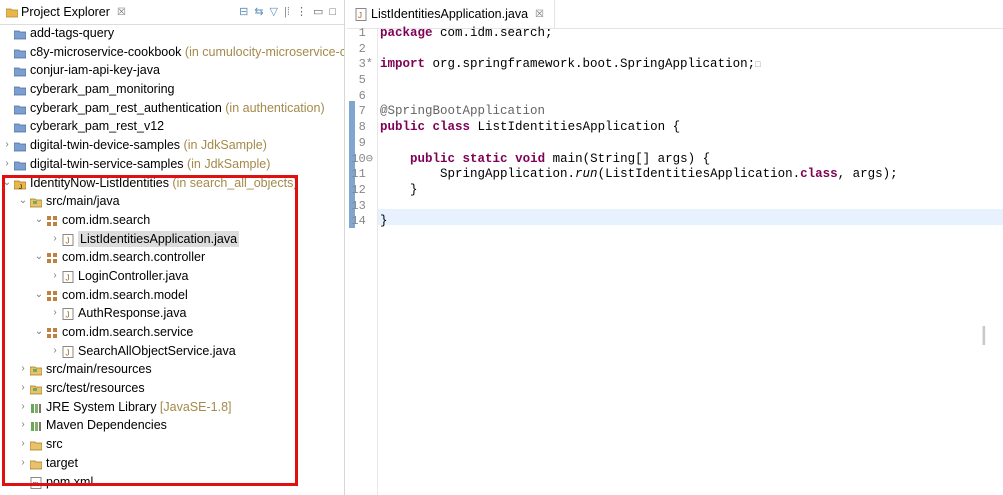 The image size is (1003, 495). What do you see at coordinates (72, 33) in the screenshot?
I see `tree-item-label: add-tags-query` at bounding box center [72, 33].